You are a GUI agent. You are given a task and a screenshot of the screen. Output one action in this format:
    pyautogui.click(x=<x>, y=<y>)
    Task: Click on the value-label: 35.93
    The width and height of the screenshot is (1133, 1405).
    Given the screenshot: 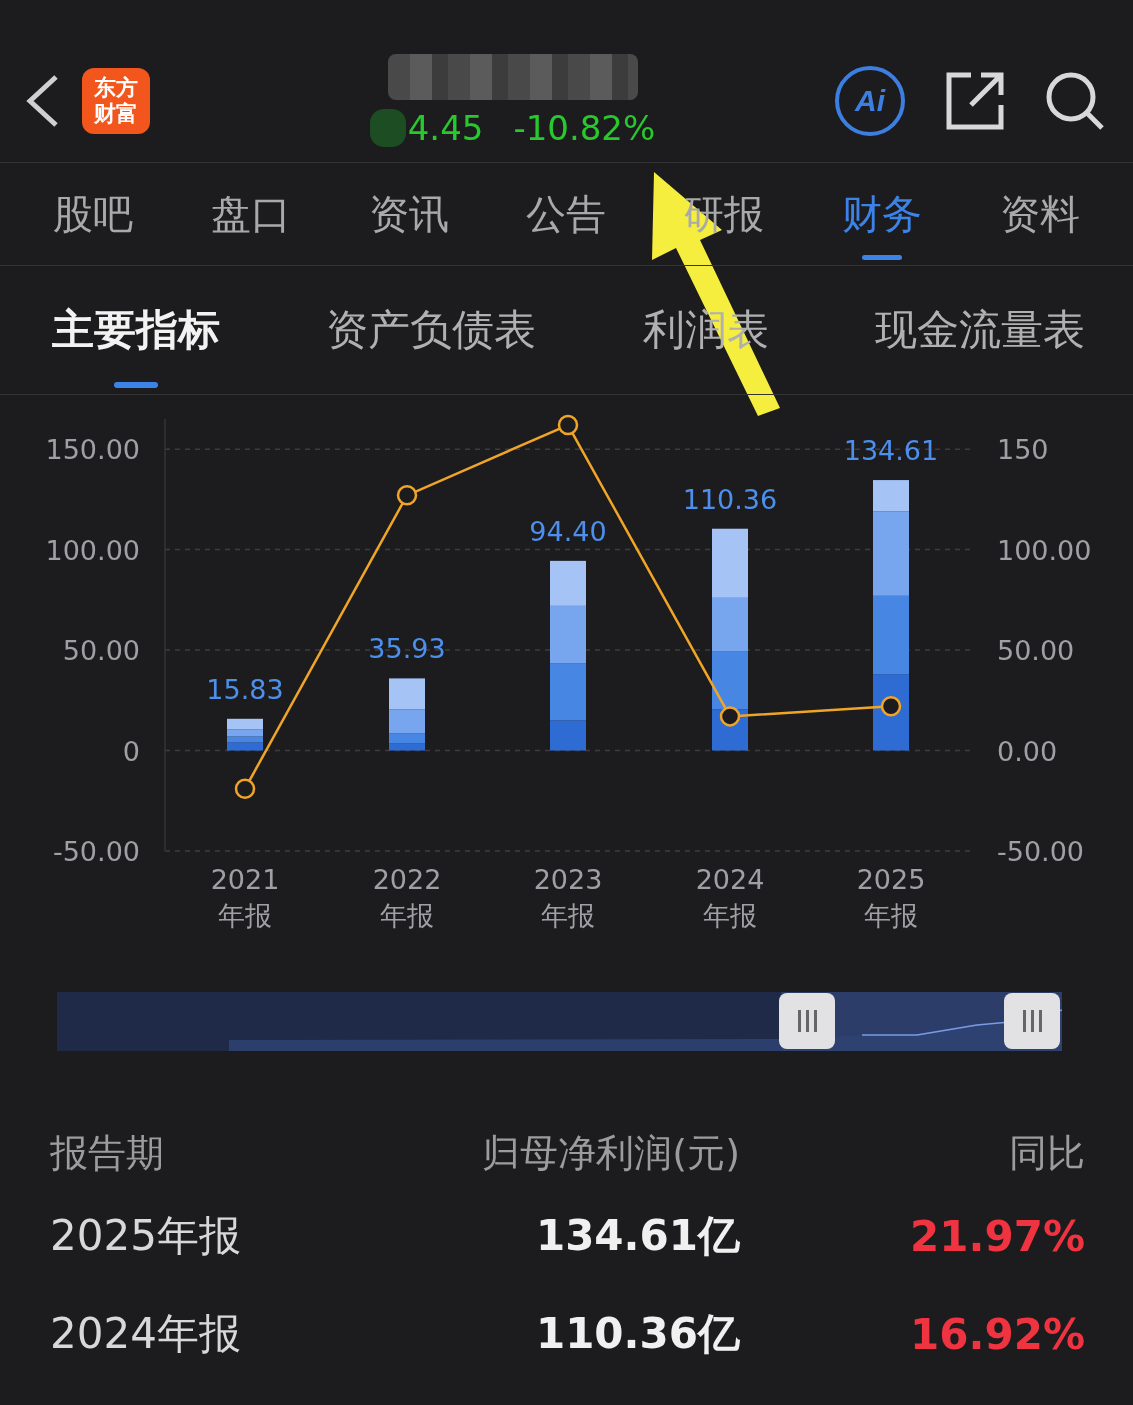 What is the action you would take?
    pyautogui.click(x=407, y=649)
    